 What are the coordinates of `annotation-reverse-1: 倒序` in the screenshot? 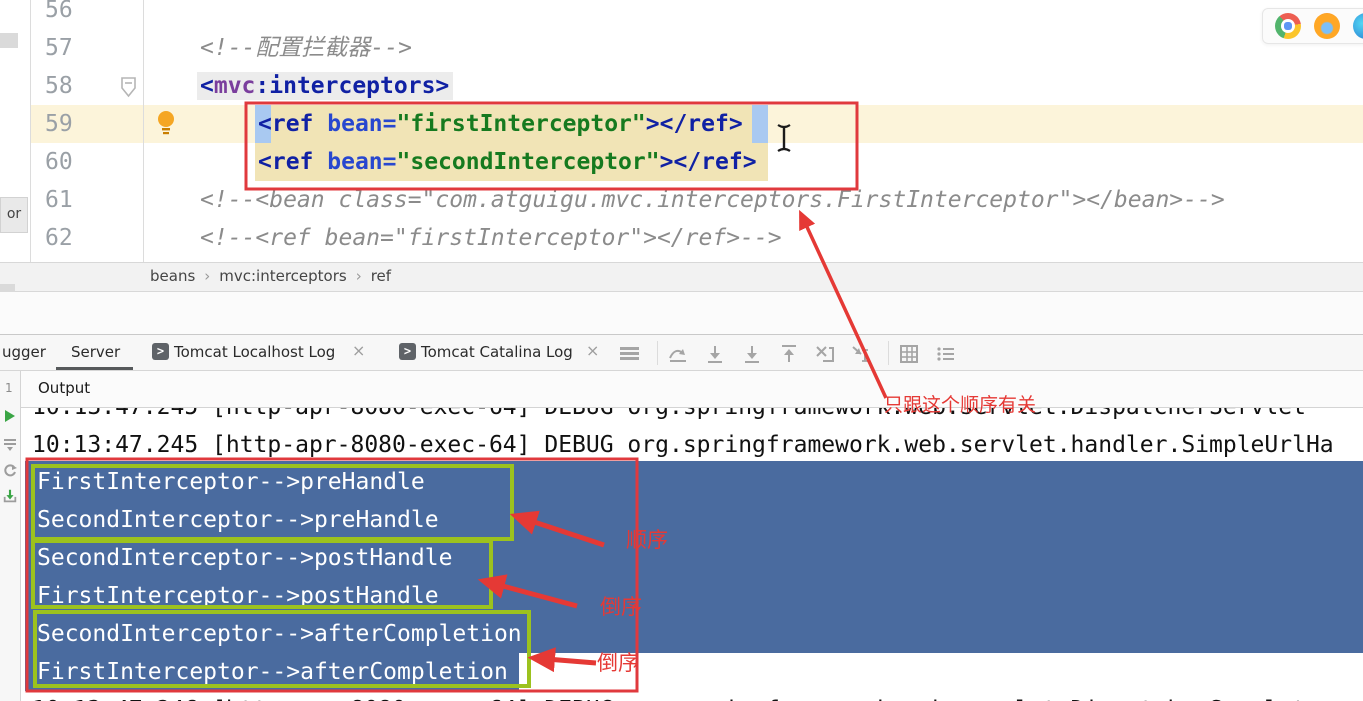 It's located at (621, 607).